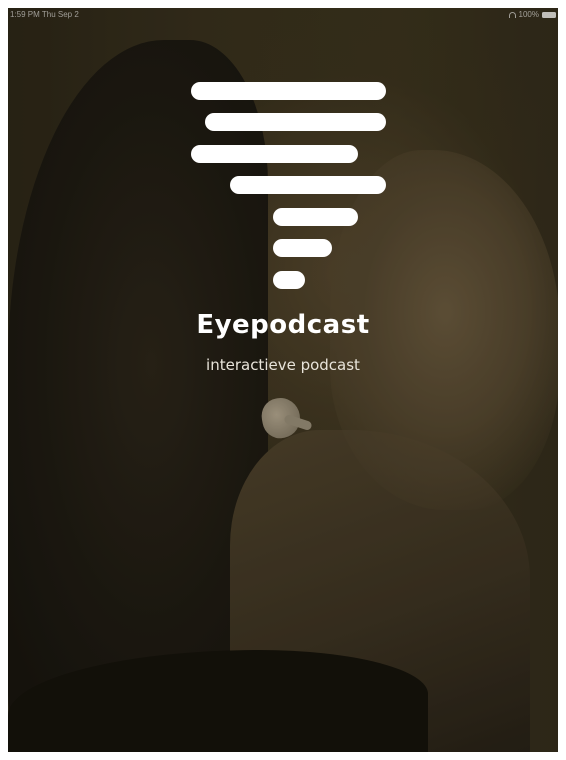 Image resolution: width=566 pixels, height=760 pixels. What do you see at coordinates (283, 4) in the screenshot?
I see `frame-border-top` at bounding box center [283, 4].